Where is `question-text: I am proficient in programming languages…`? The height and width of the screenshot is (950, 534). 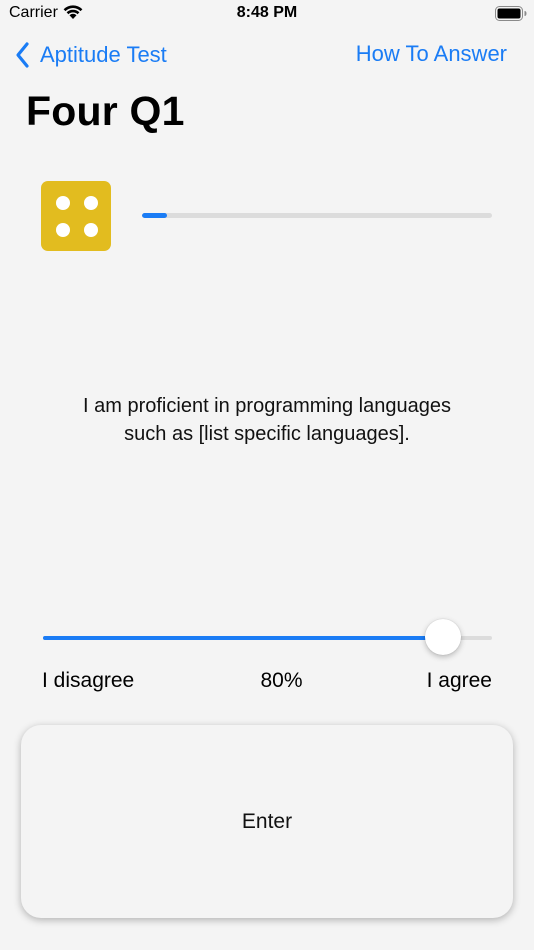
question-text: I am proficient in programming languages… is located at coordinates (267, 420).